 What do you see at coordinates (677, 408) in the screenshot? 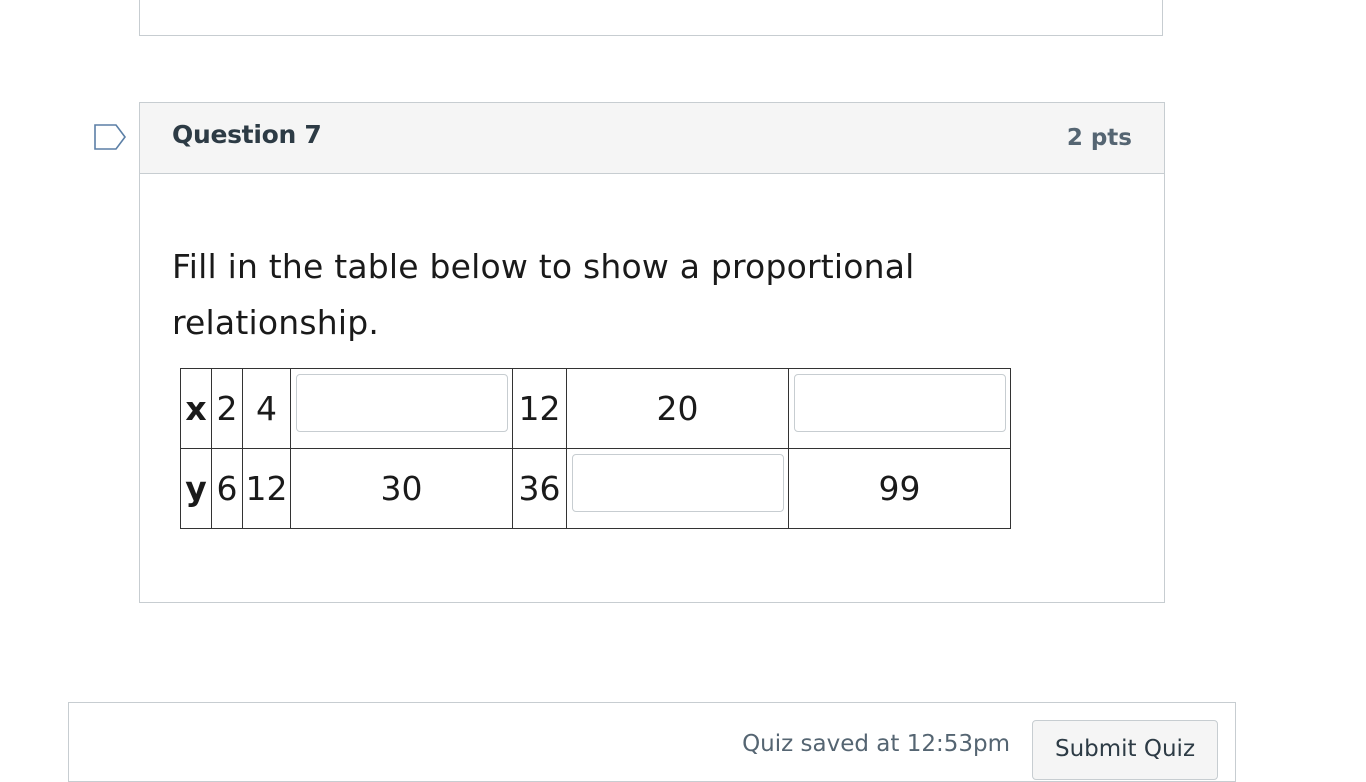
I see `table-cell: 20` at bounding box center [677, 408].